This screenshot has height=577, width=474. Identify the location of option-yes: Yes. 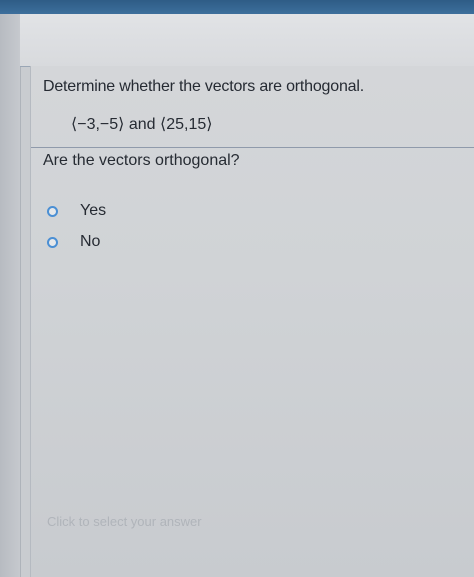
(76, 211).